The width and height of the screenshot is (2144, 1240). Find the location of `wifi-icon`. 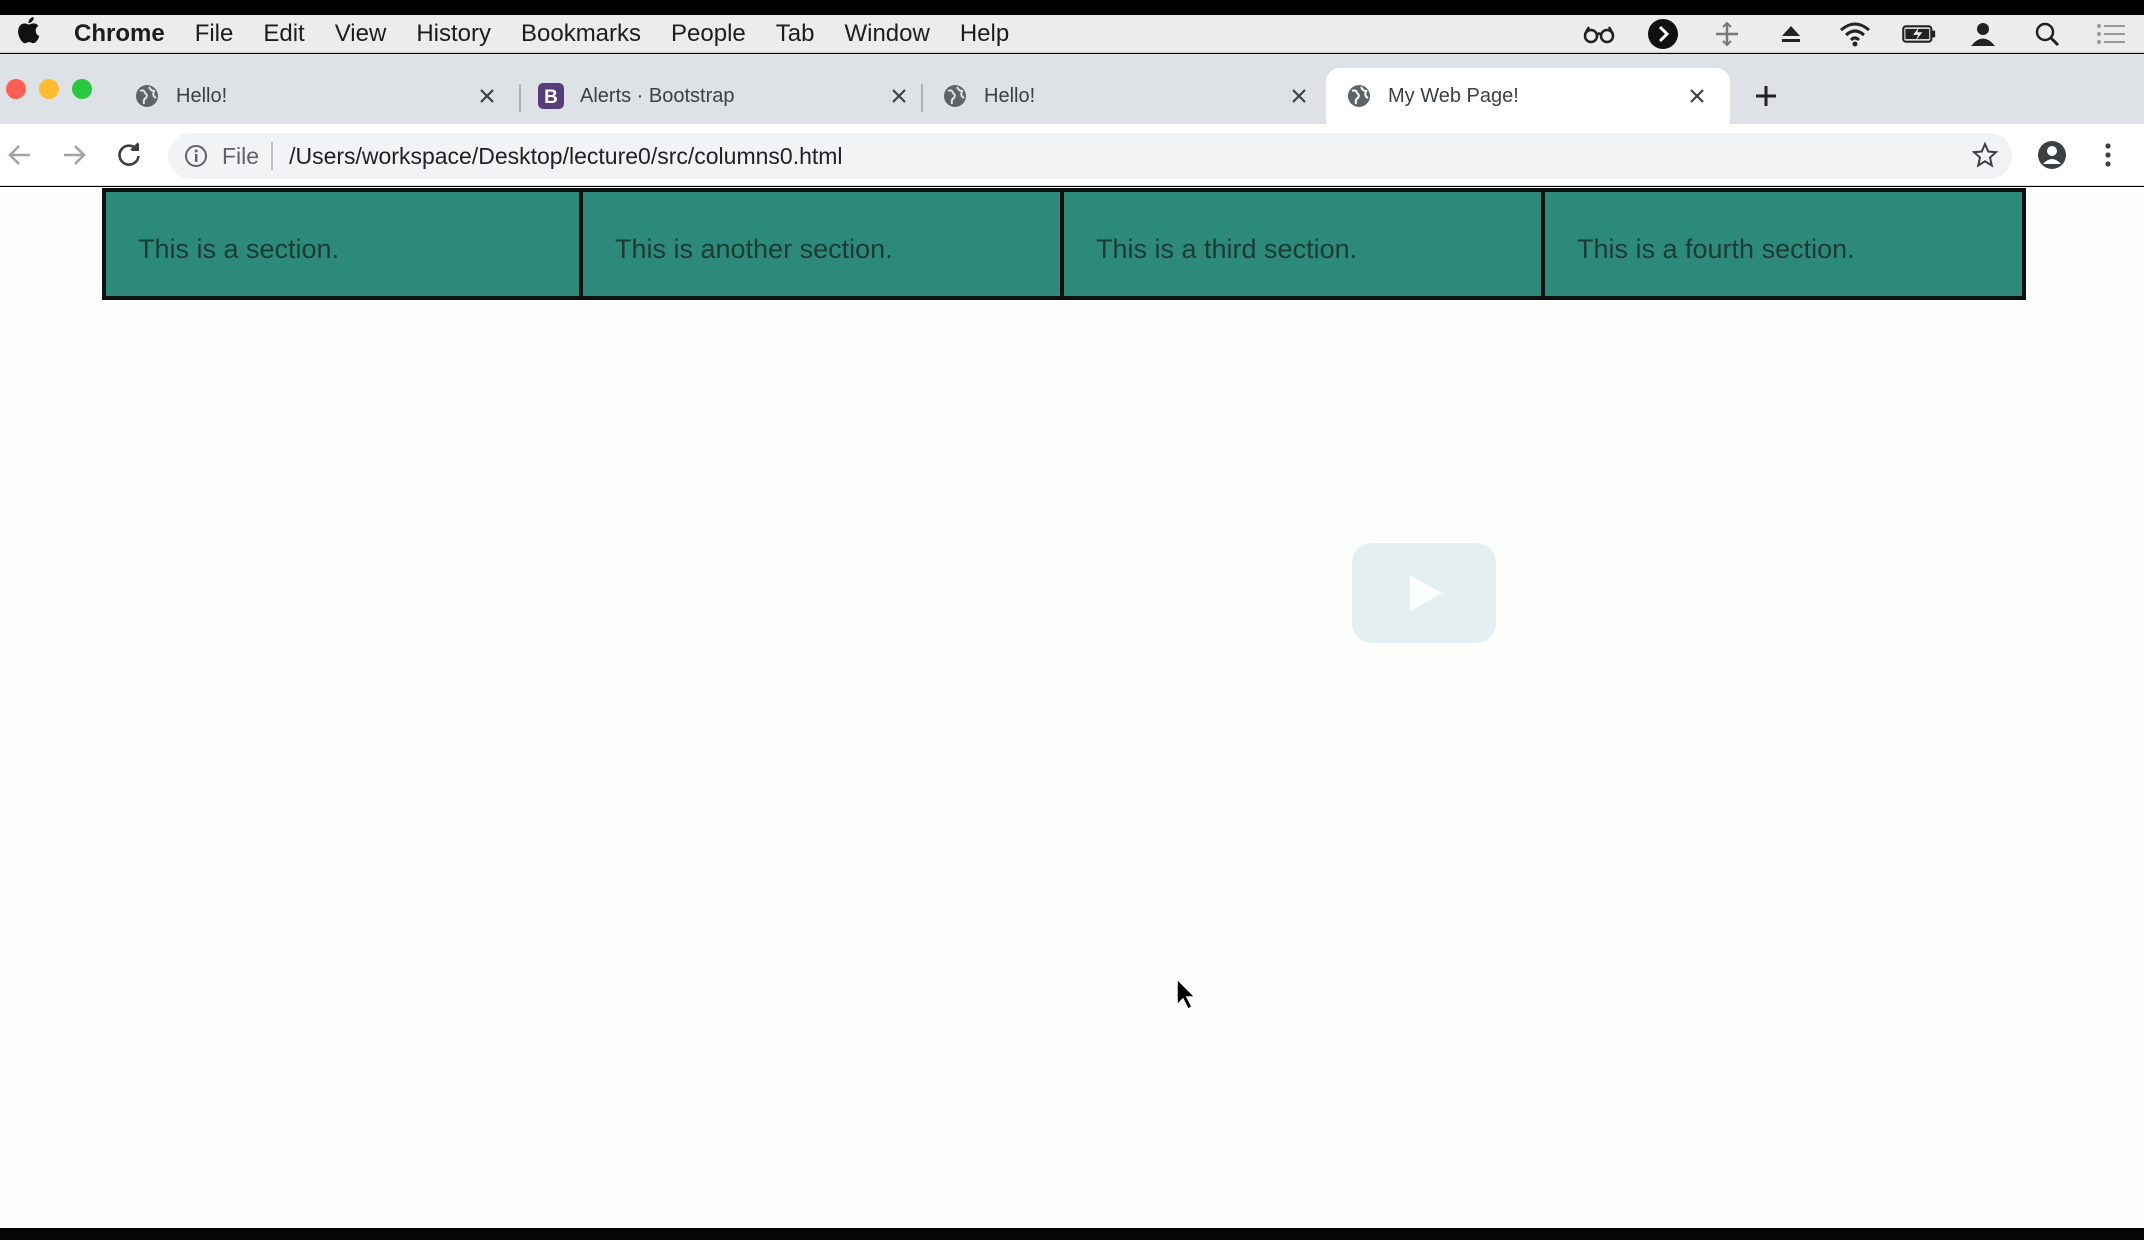

wifi-icon is located at coordinates (1855, 34).